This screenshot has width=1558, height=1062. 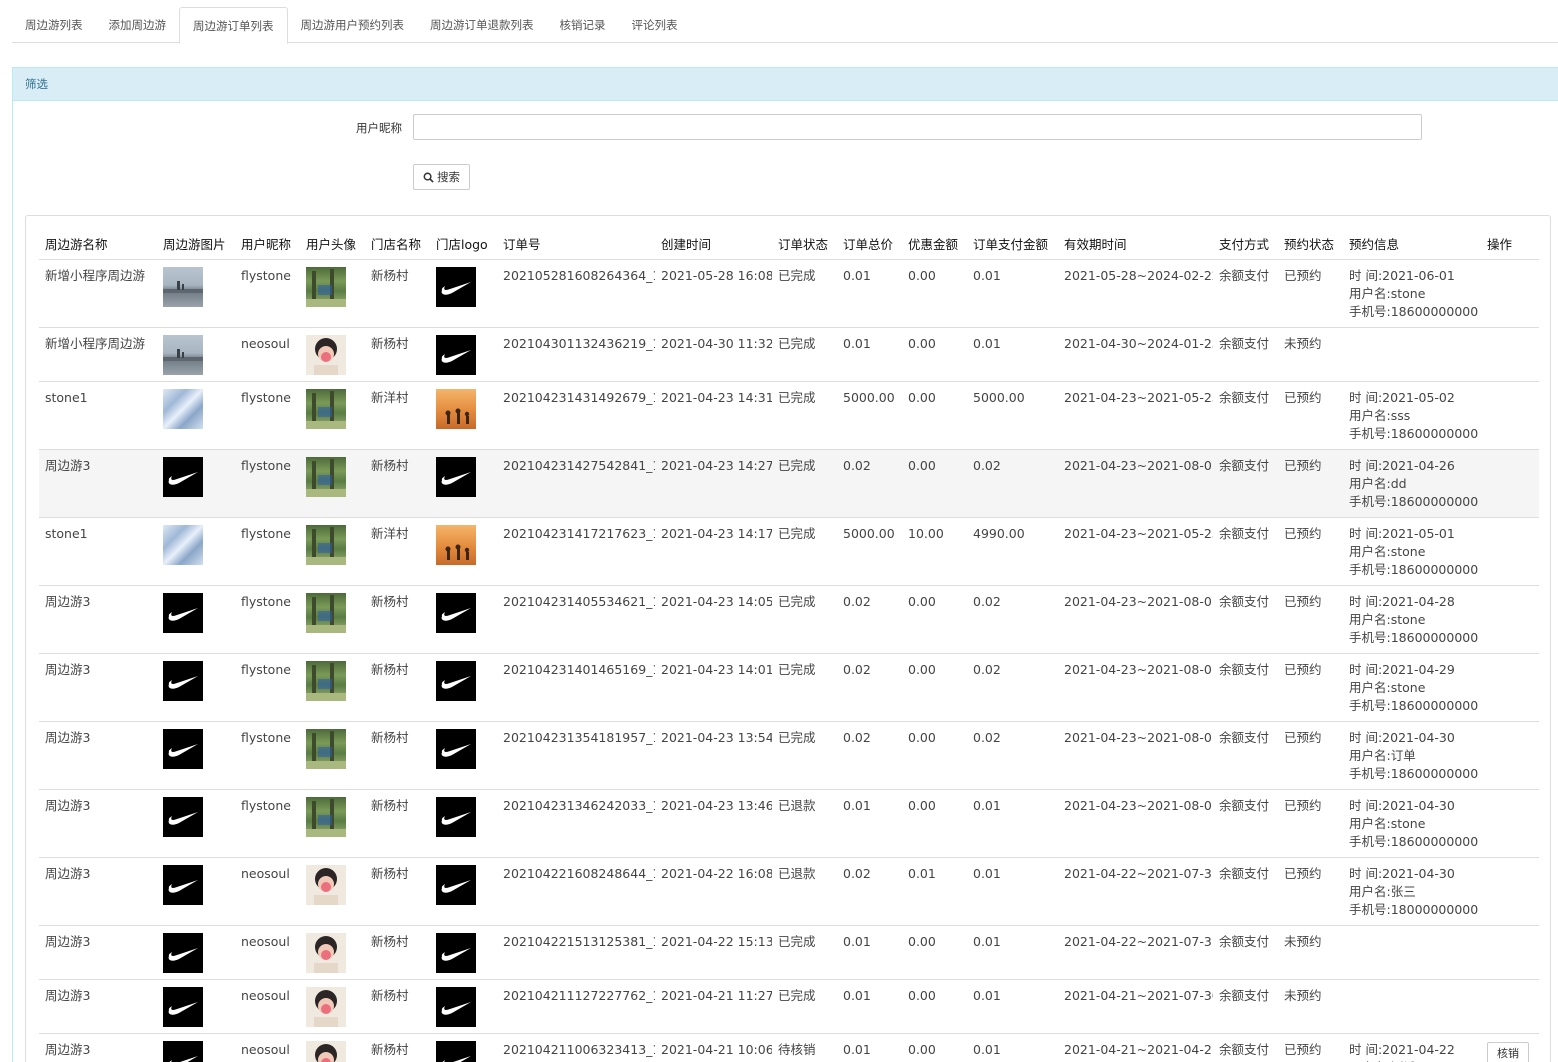 I want to click on nickname-input, so click(x=917, y=127).